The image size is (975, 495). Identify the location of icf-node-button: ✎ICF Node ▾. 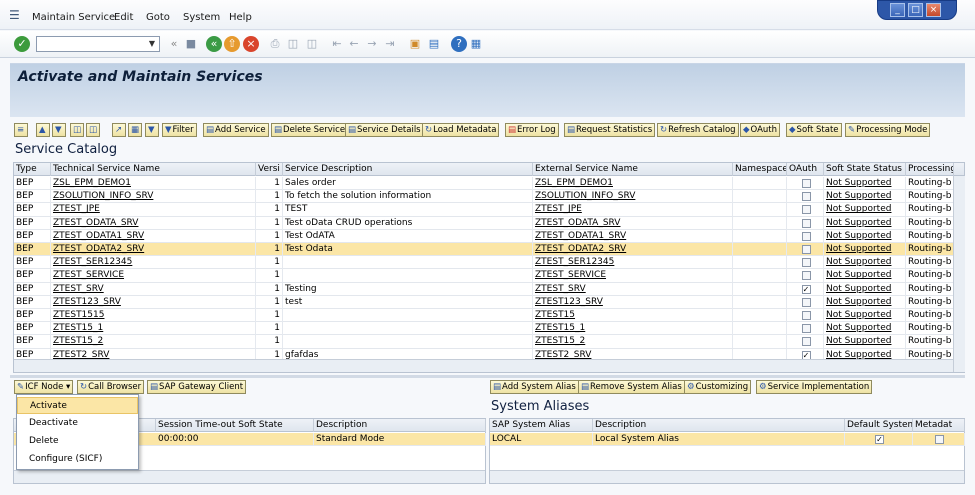
(44, 387).